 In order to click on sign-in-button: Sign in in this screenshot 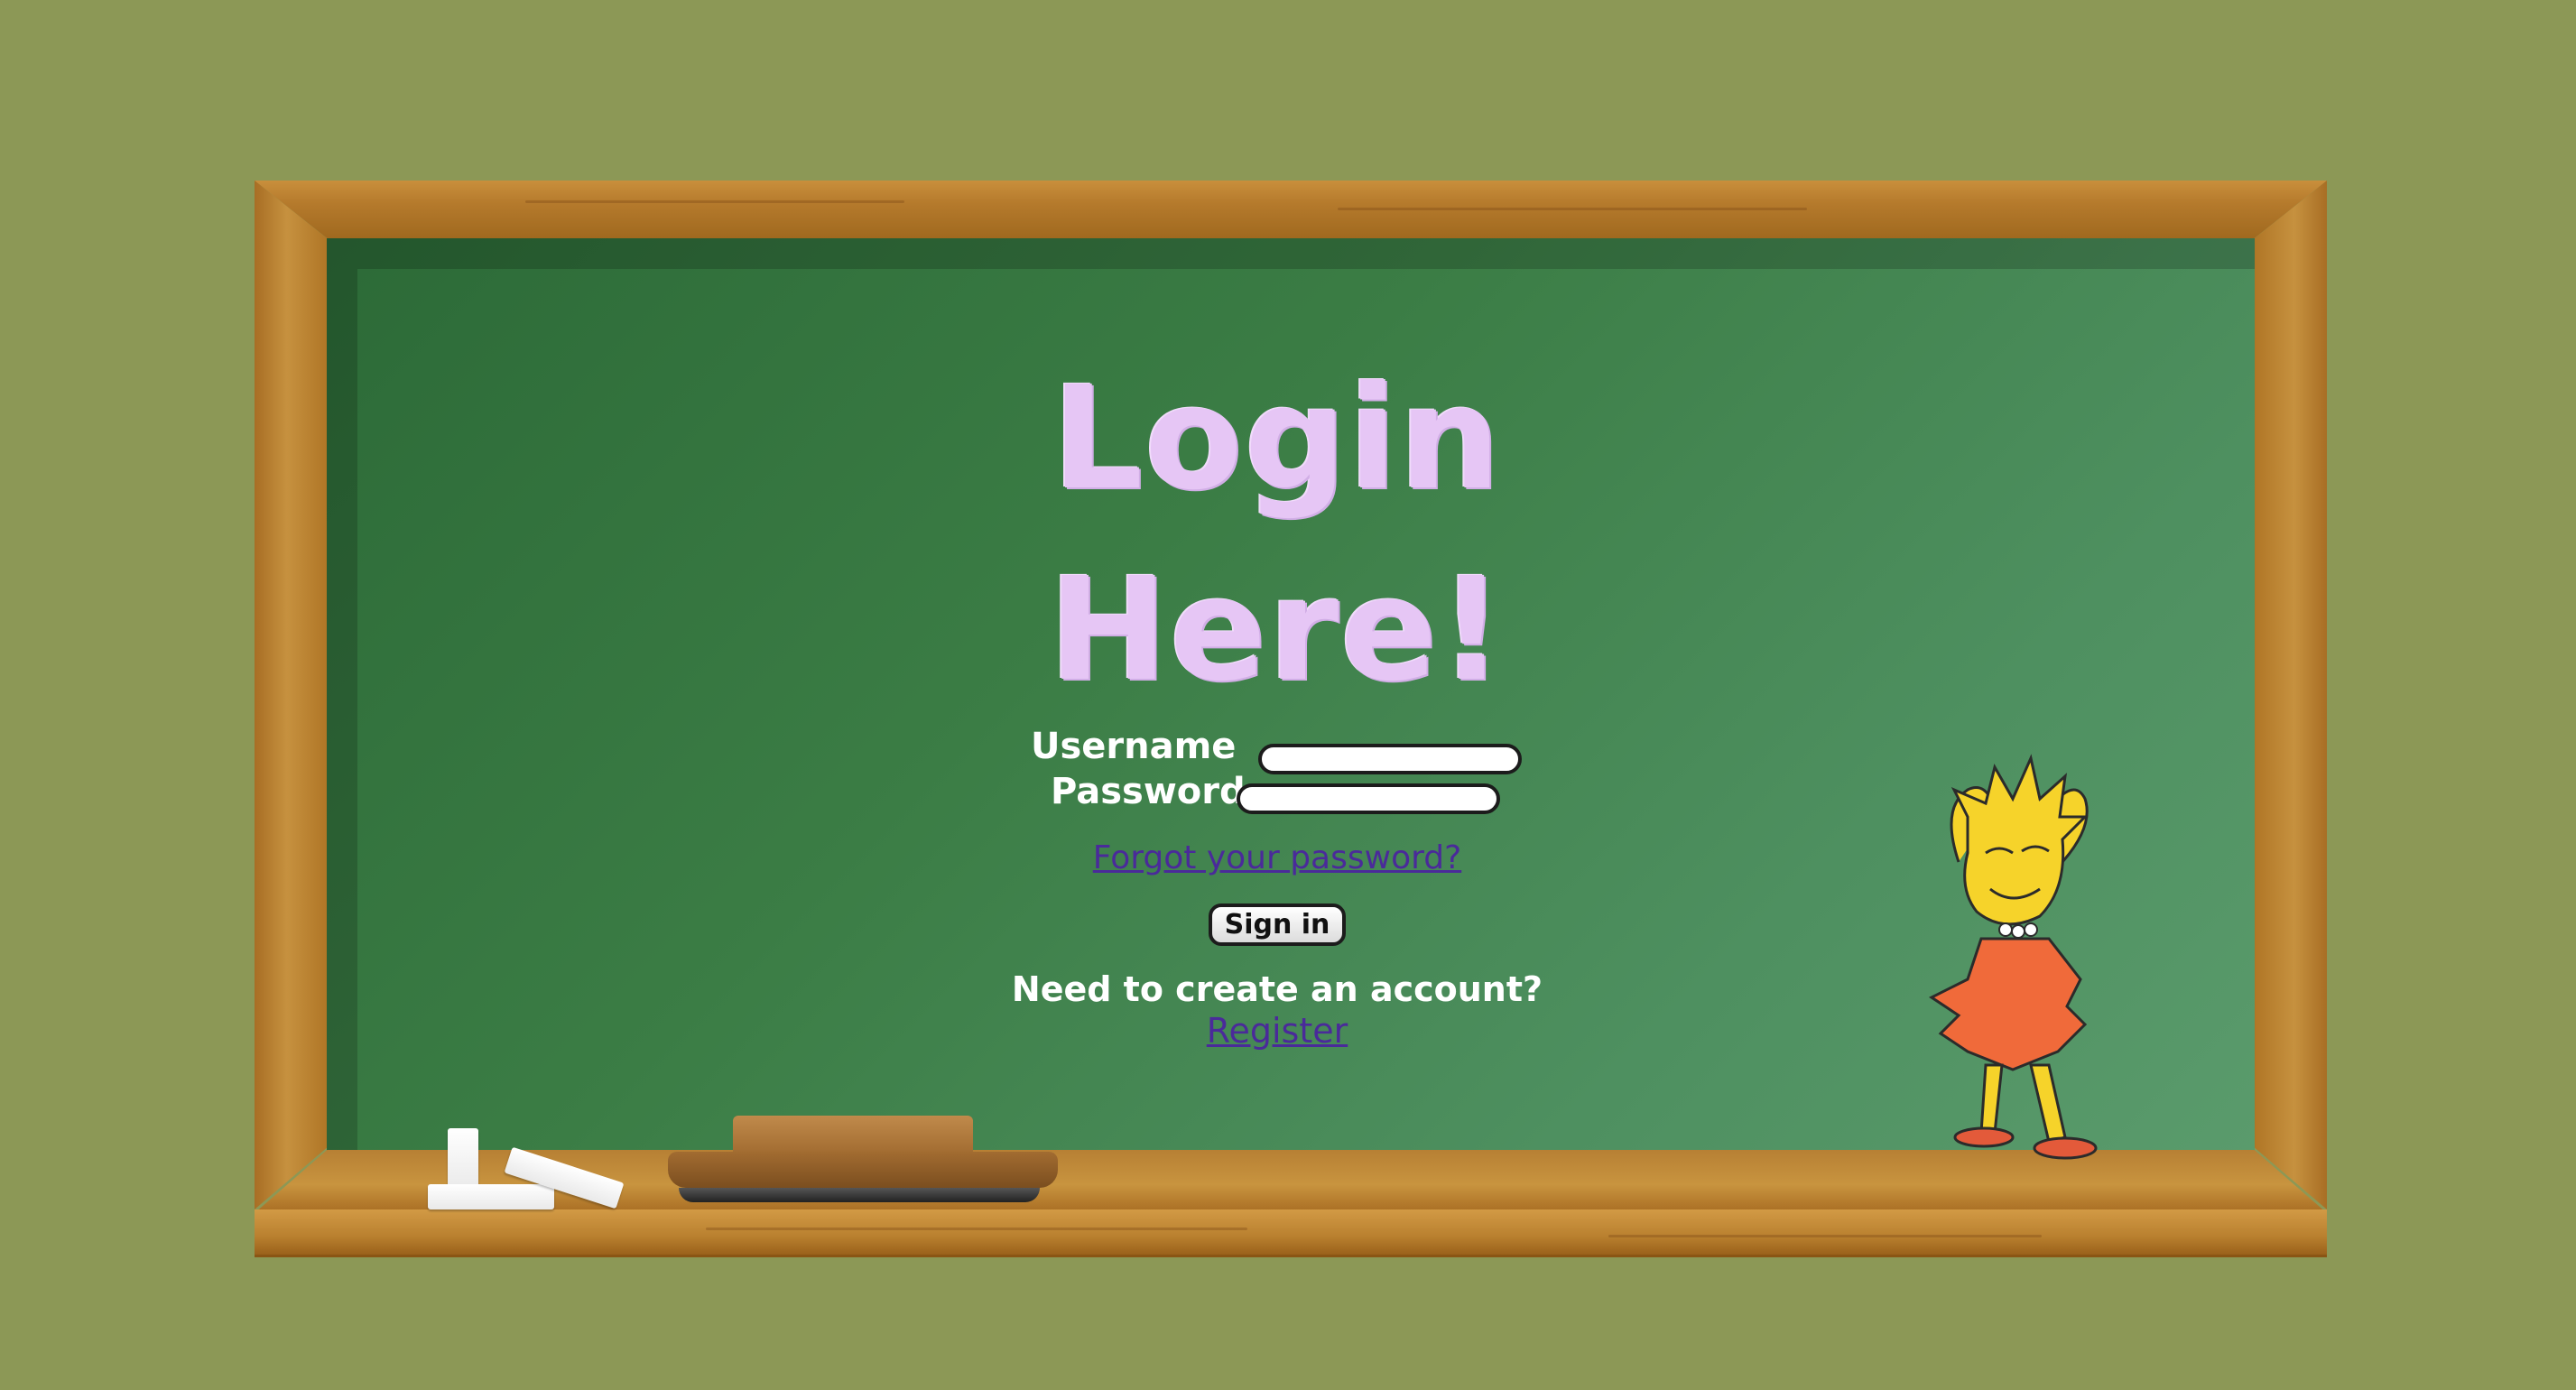, I will do `click(1277, 925)`.